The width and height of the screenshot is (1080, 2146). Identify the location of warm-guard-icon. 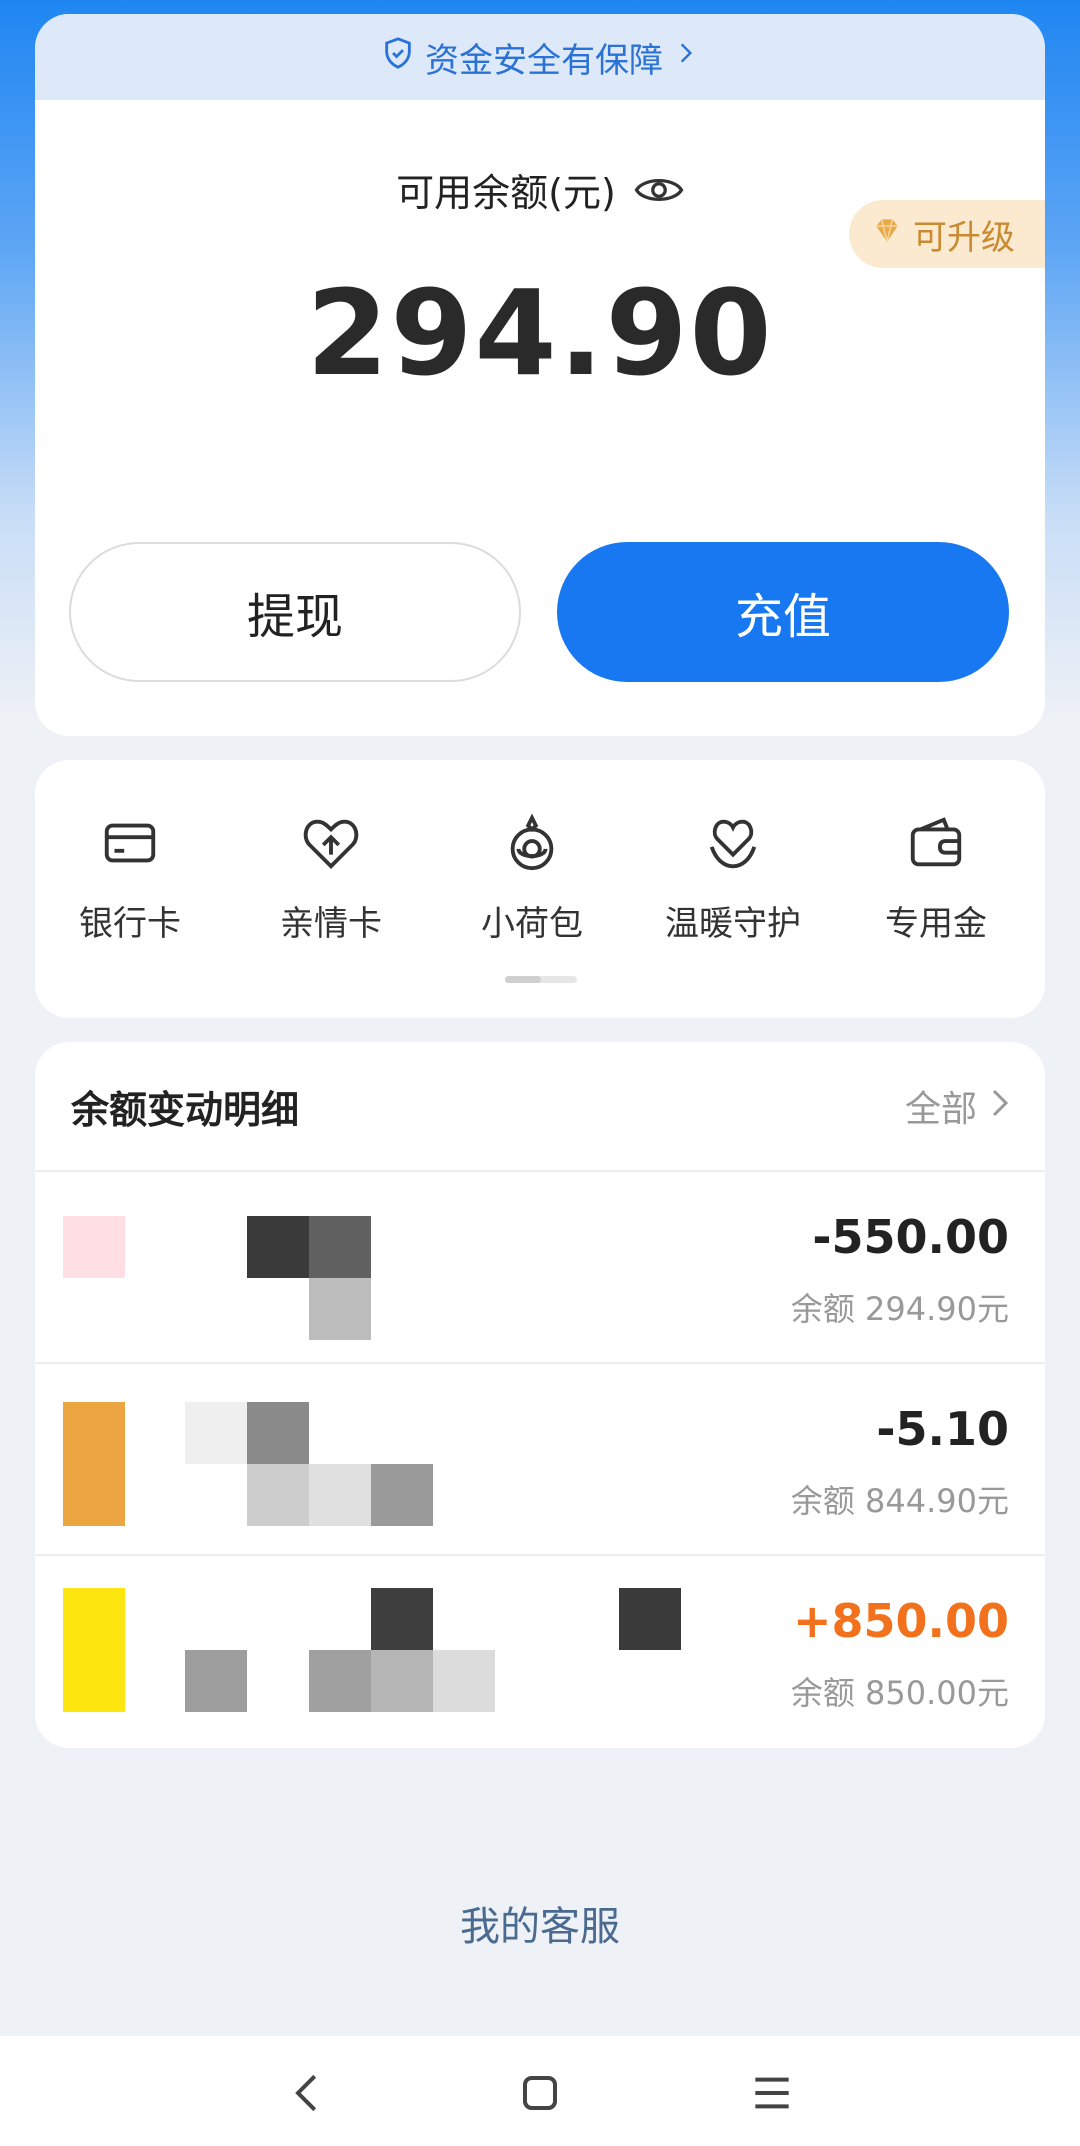
(733, 843).